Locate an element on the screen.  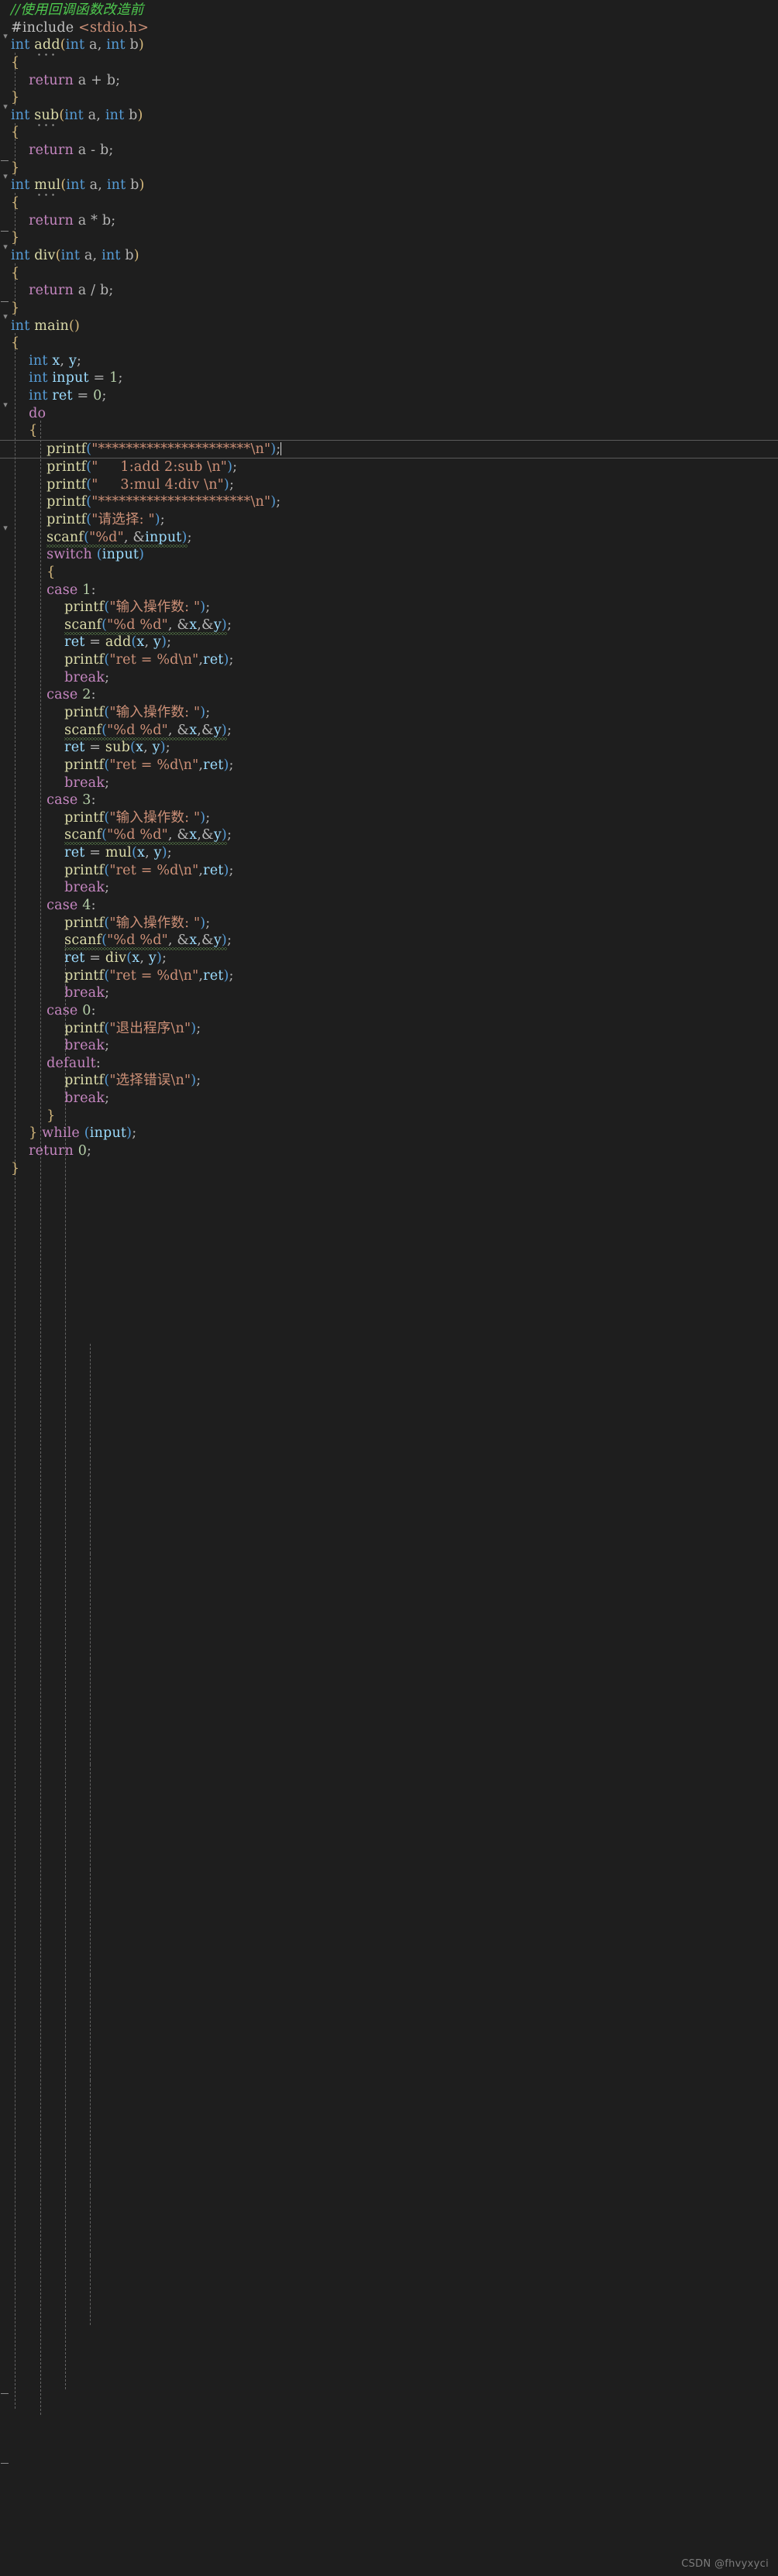
code-line: switch (input) is located at coordinates (389, 555).